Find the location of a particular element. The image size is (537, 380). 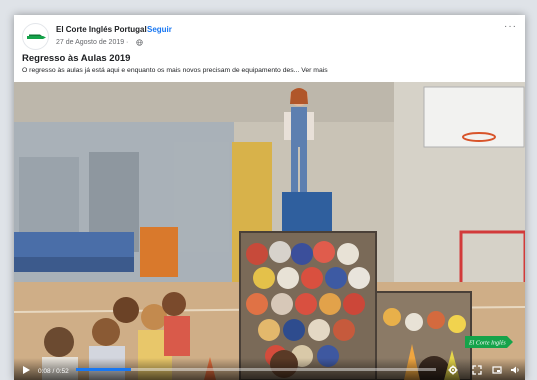

watermark-text: El Corte Inglés is located at coordinates (487, 344).